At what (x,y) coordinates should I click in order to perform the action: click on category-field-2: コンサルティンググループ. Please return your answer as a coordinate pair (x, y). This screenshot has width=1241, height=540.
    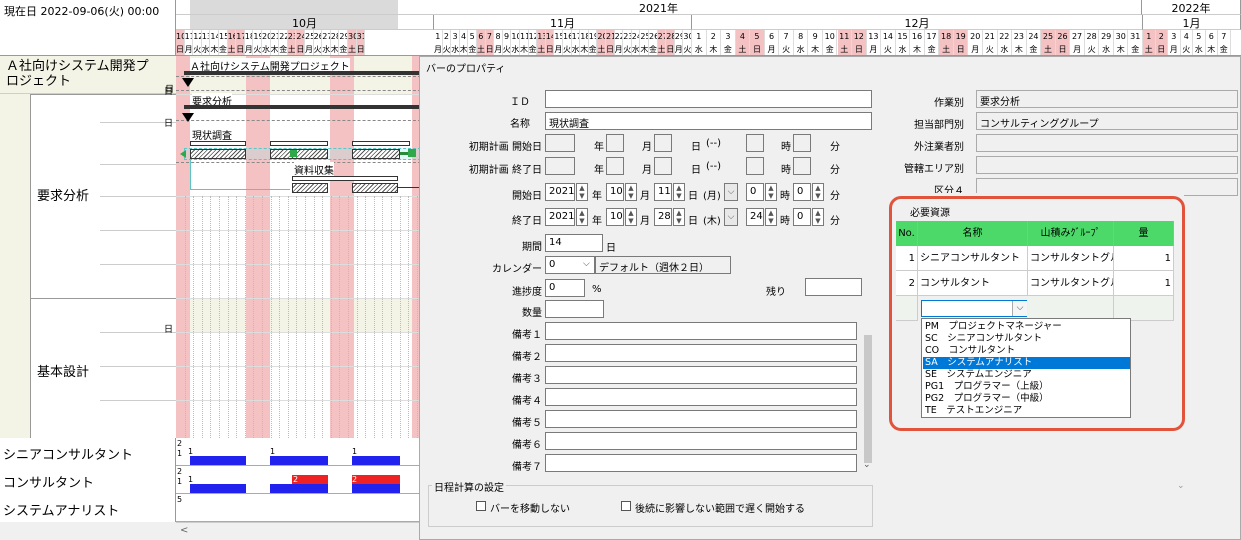
    Looking at the image, I should click on (1107, 121).